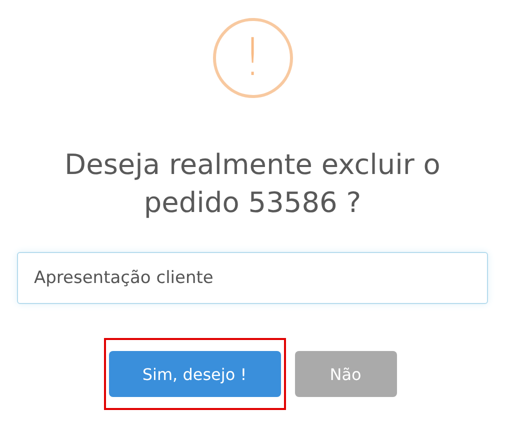 This screenshot has width=505, height=422. What do you see at coordinates (194, 374) in the screenshot?
I see `confirm-button: Sim, desejo !` at bounding box center [194, 374].